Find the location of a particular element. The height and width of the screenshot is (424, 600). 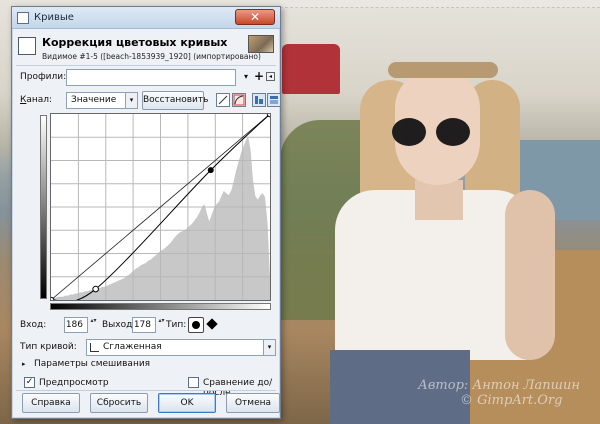

output-spin-arrows: ▴▾ is located at coordinates (161, 325).